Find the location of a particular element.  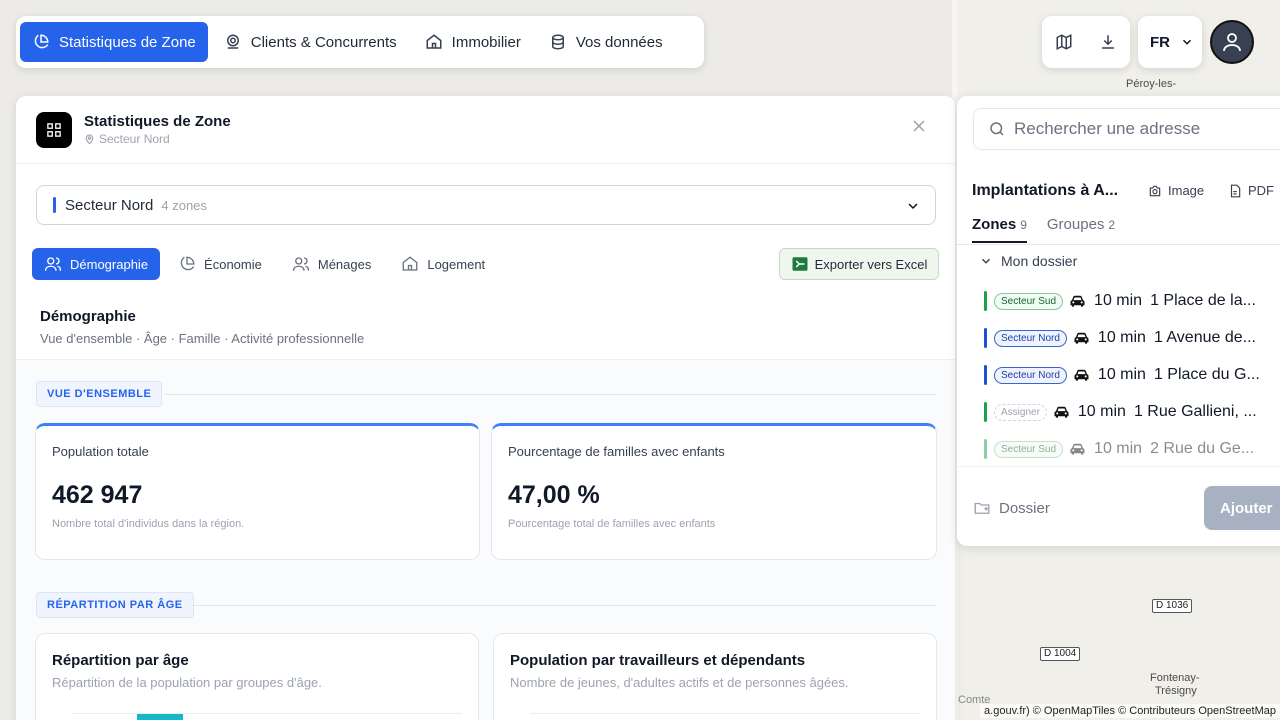

stat-value: 47,00 % is located at coordinates (554, 495).